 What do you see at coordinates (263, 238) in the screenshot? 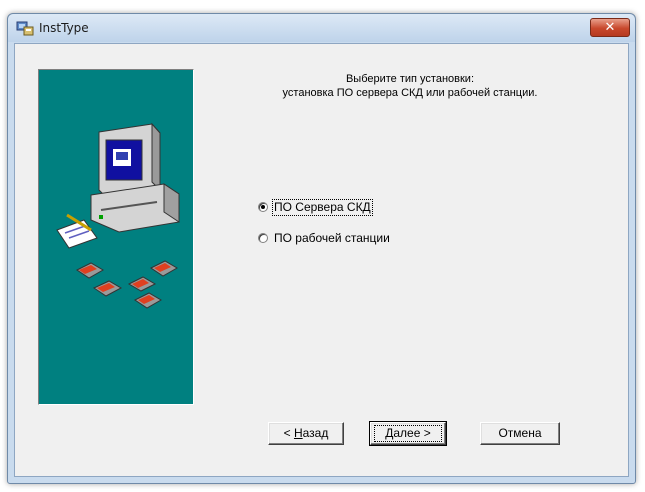
I see `radio-workstation` at bounding box center [263, 238].